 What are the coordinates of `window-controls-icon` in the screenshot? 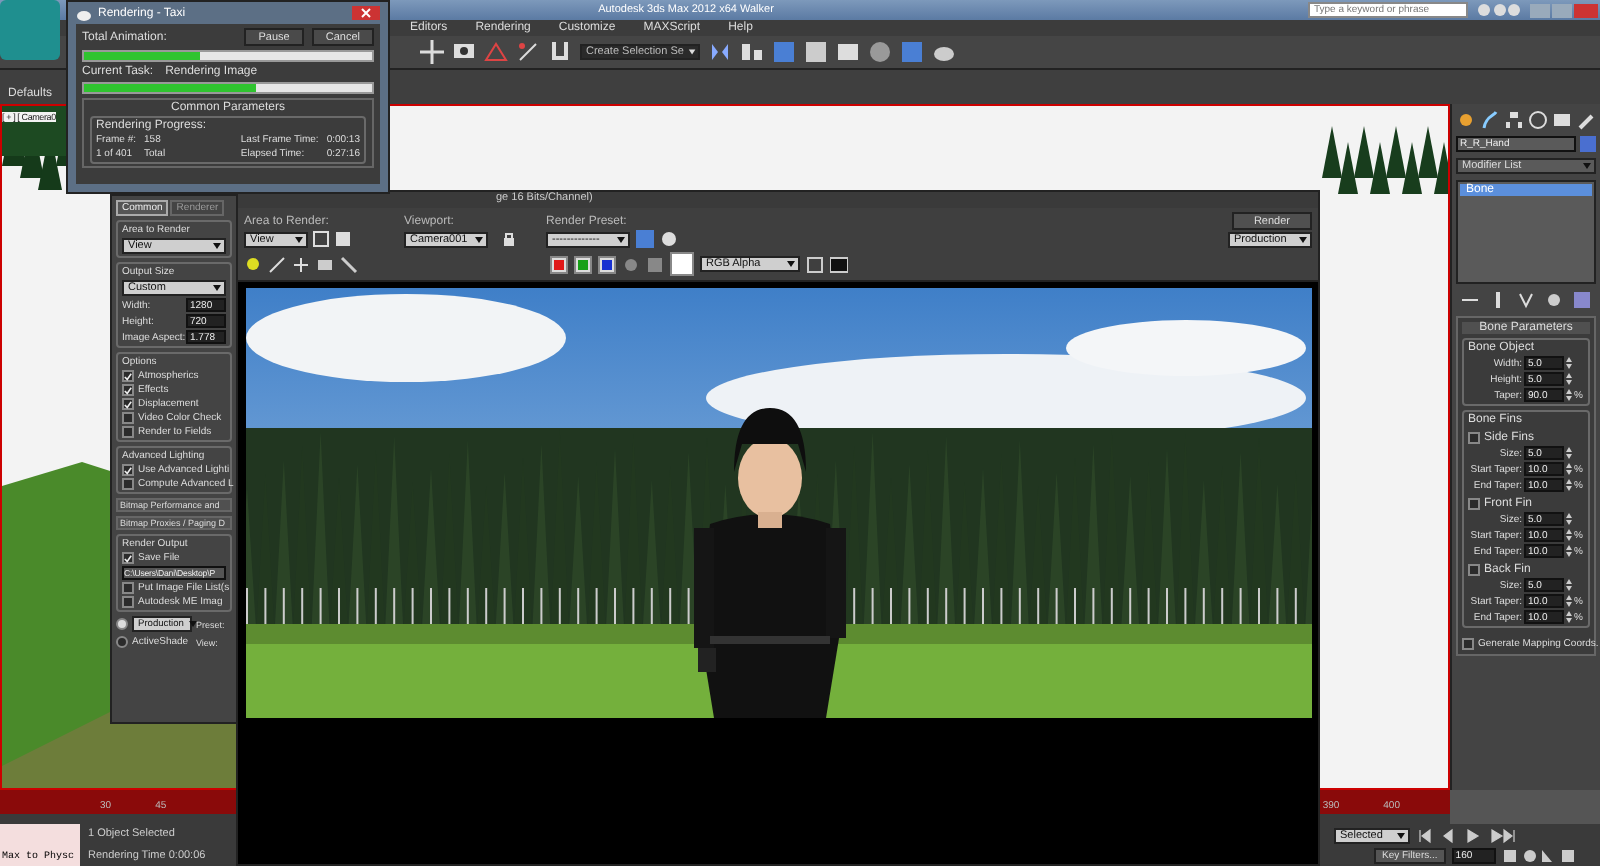 It's located at (1564, 10).